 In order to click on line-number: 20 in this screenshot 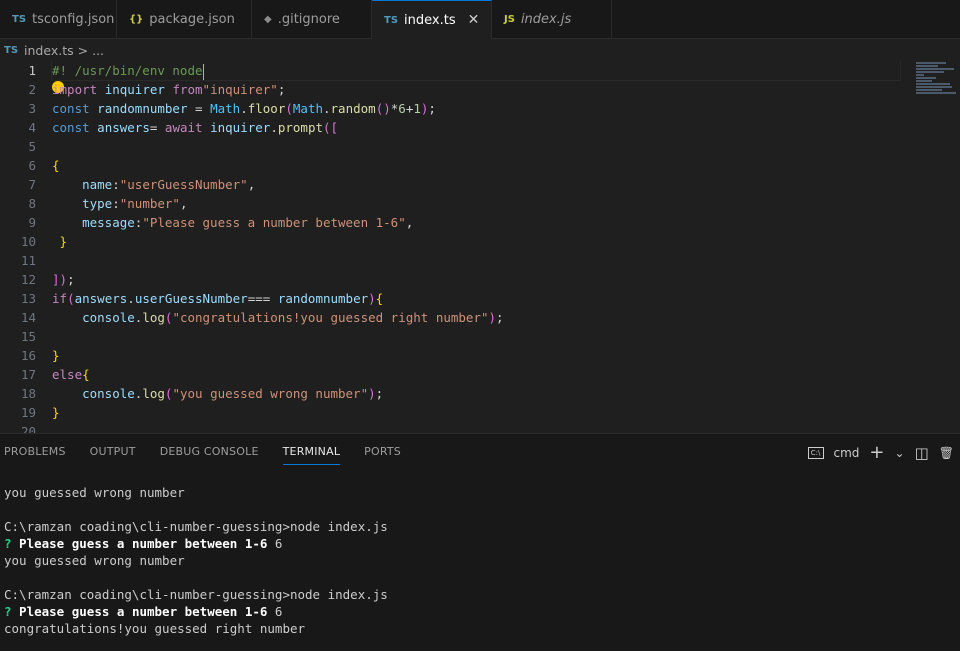, I will do `click(18, 427)`.